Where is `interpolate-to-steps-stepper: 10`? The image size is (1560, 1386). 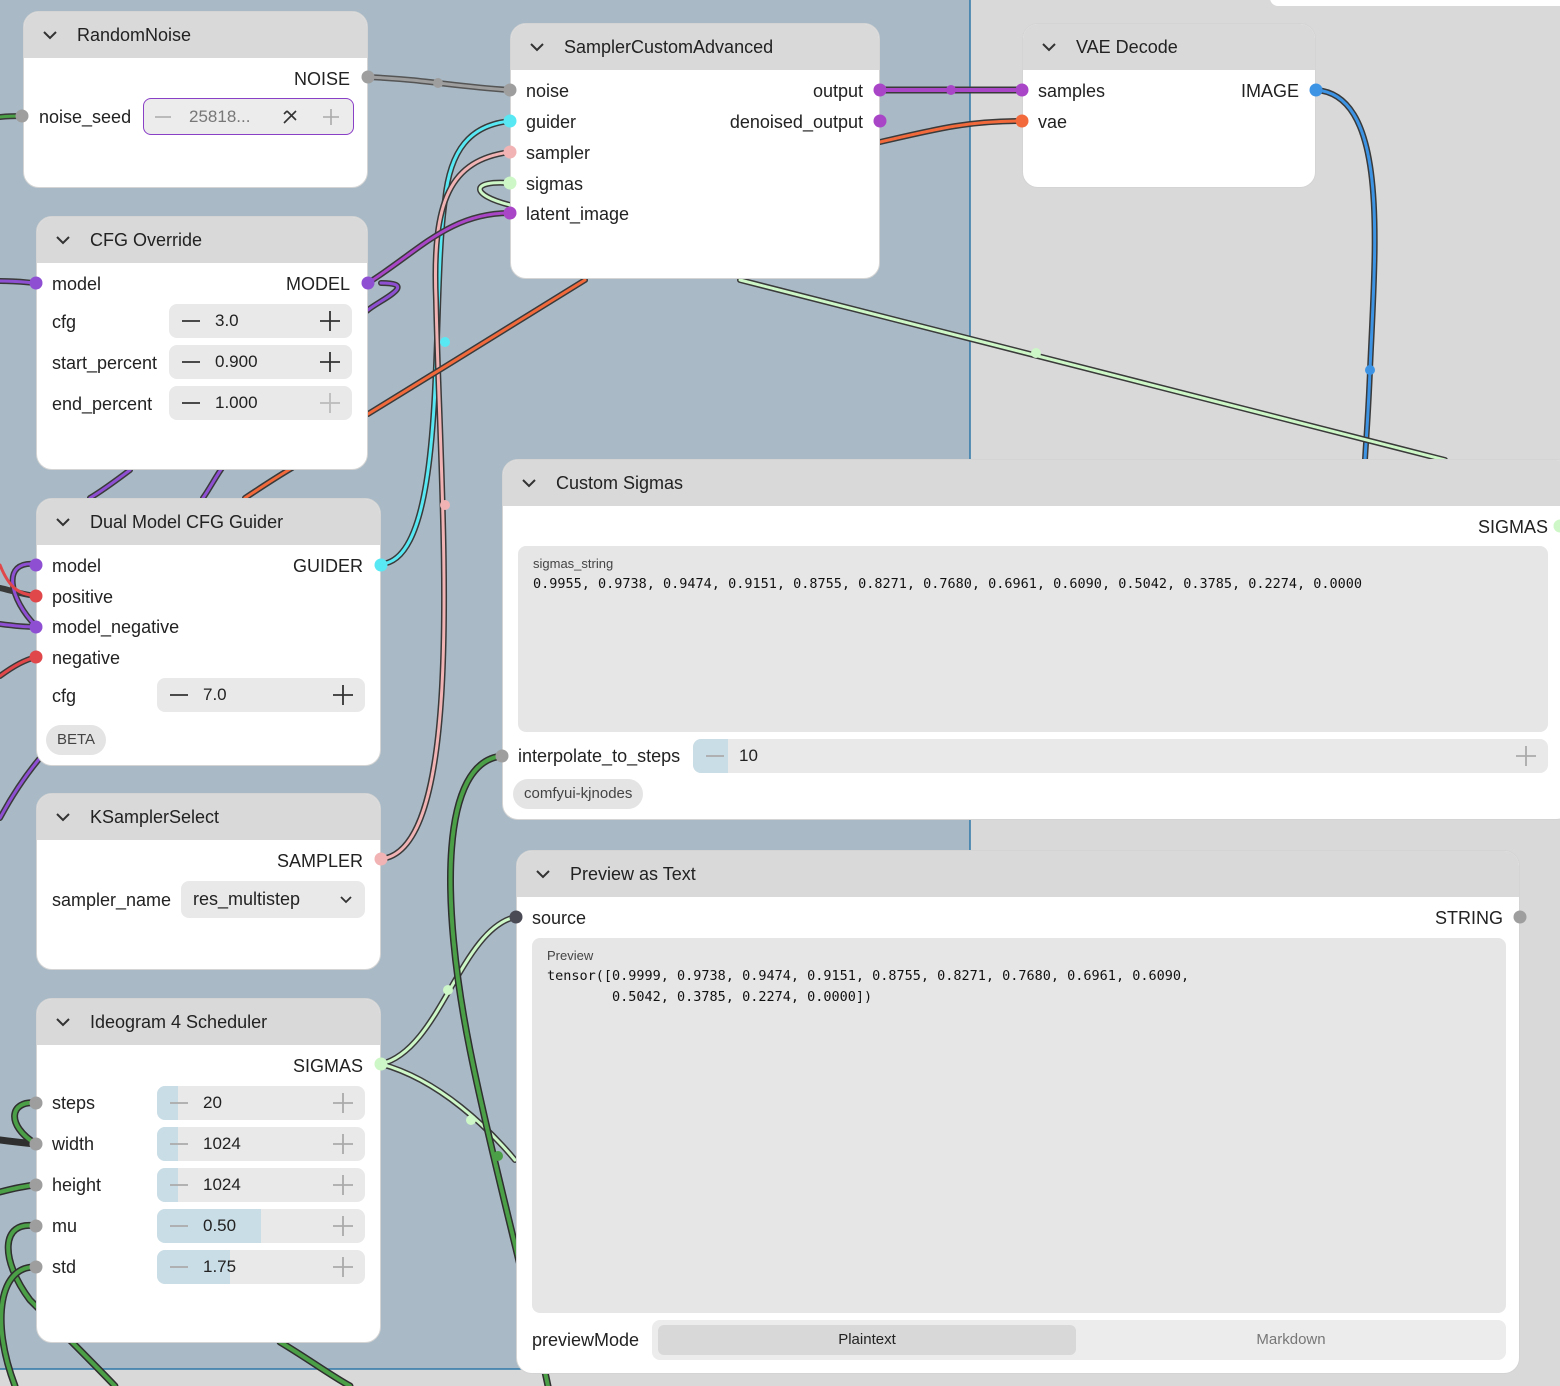 interpolate-to-steps-stepper: 10 is located at coordinates (1120, 756).